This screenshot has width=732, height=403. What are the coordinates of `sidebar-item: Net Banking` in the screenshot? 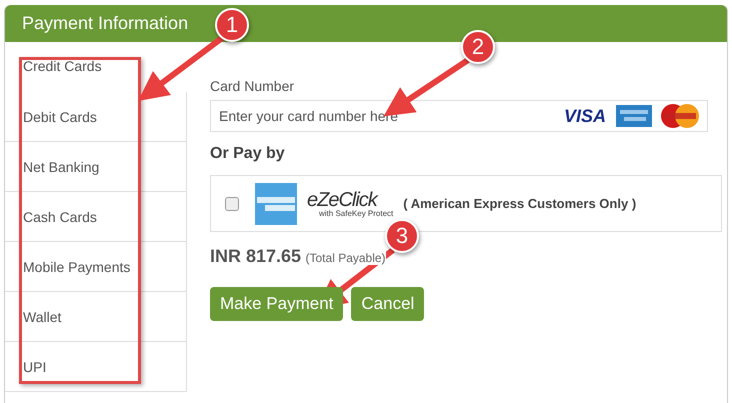 It's located at (96, 167).